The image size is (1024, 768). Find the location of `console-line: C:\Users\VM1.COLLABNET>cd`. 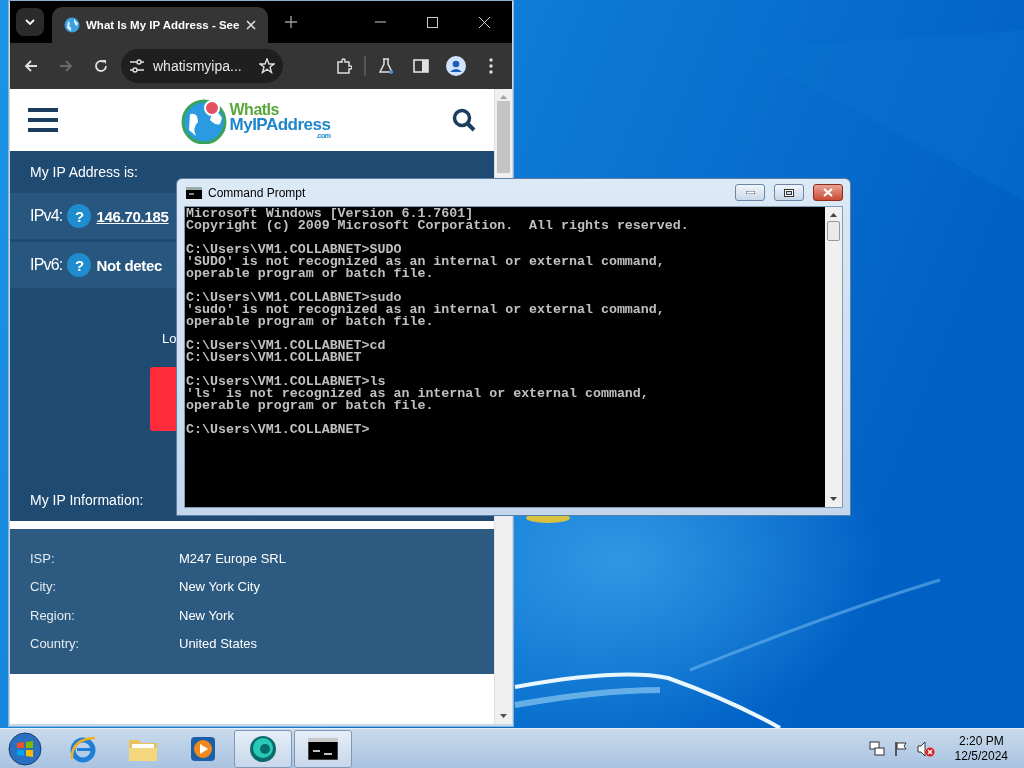

console-line: C:\Users\VM1.COLLABNET>cd is located at coordinates (286, 346).